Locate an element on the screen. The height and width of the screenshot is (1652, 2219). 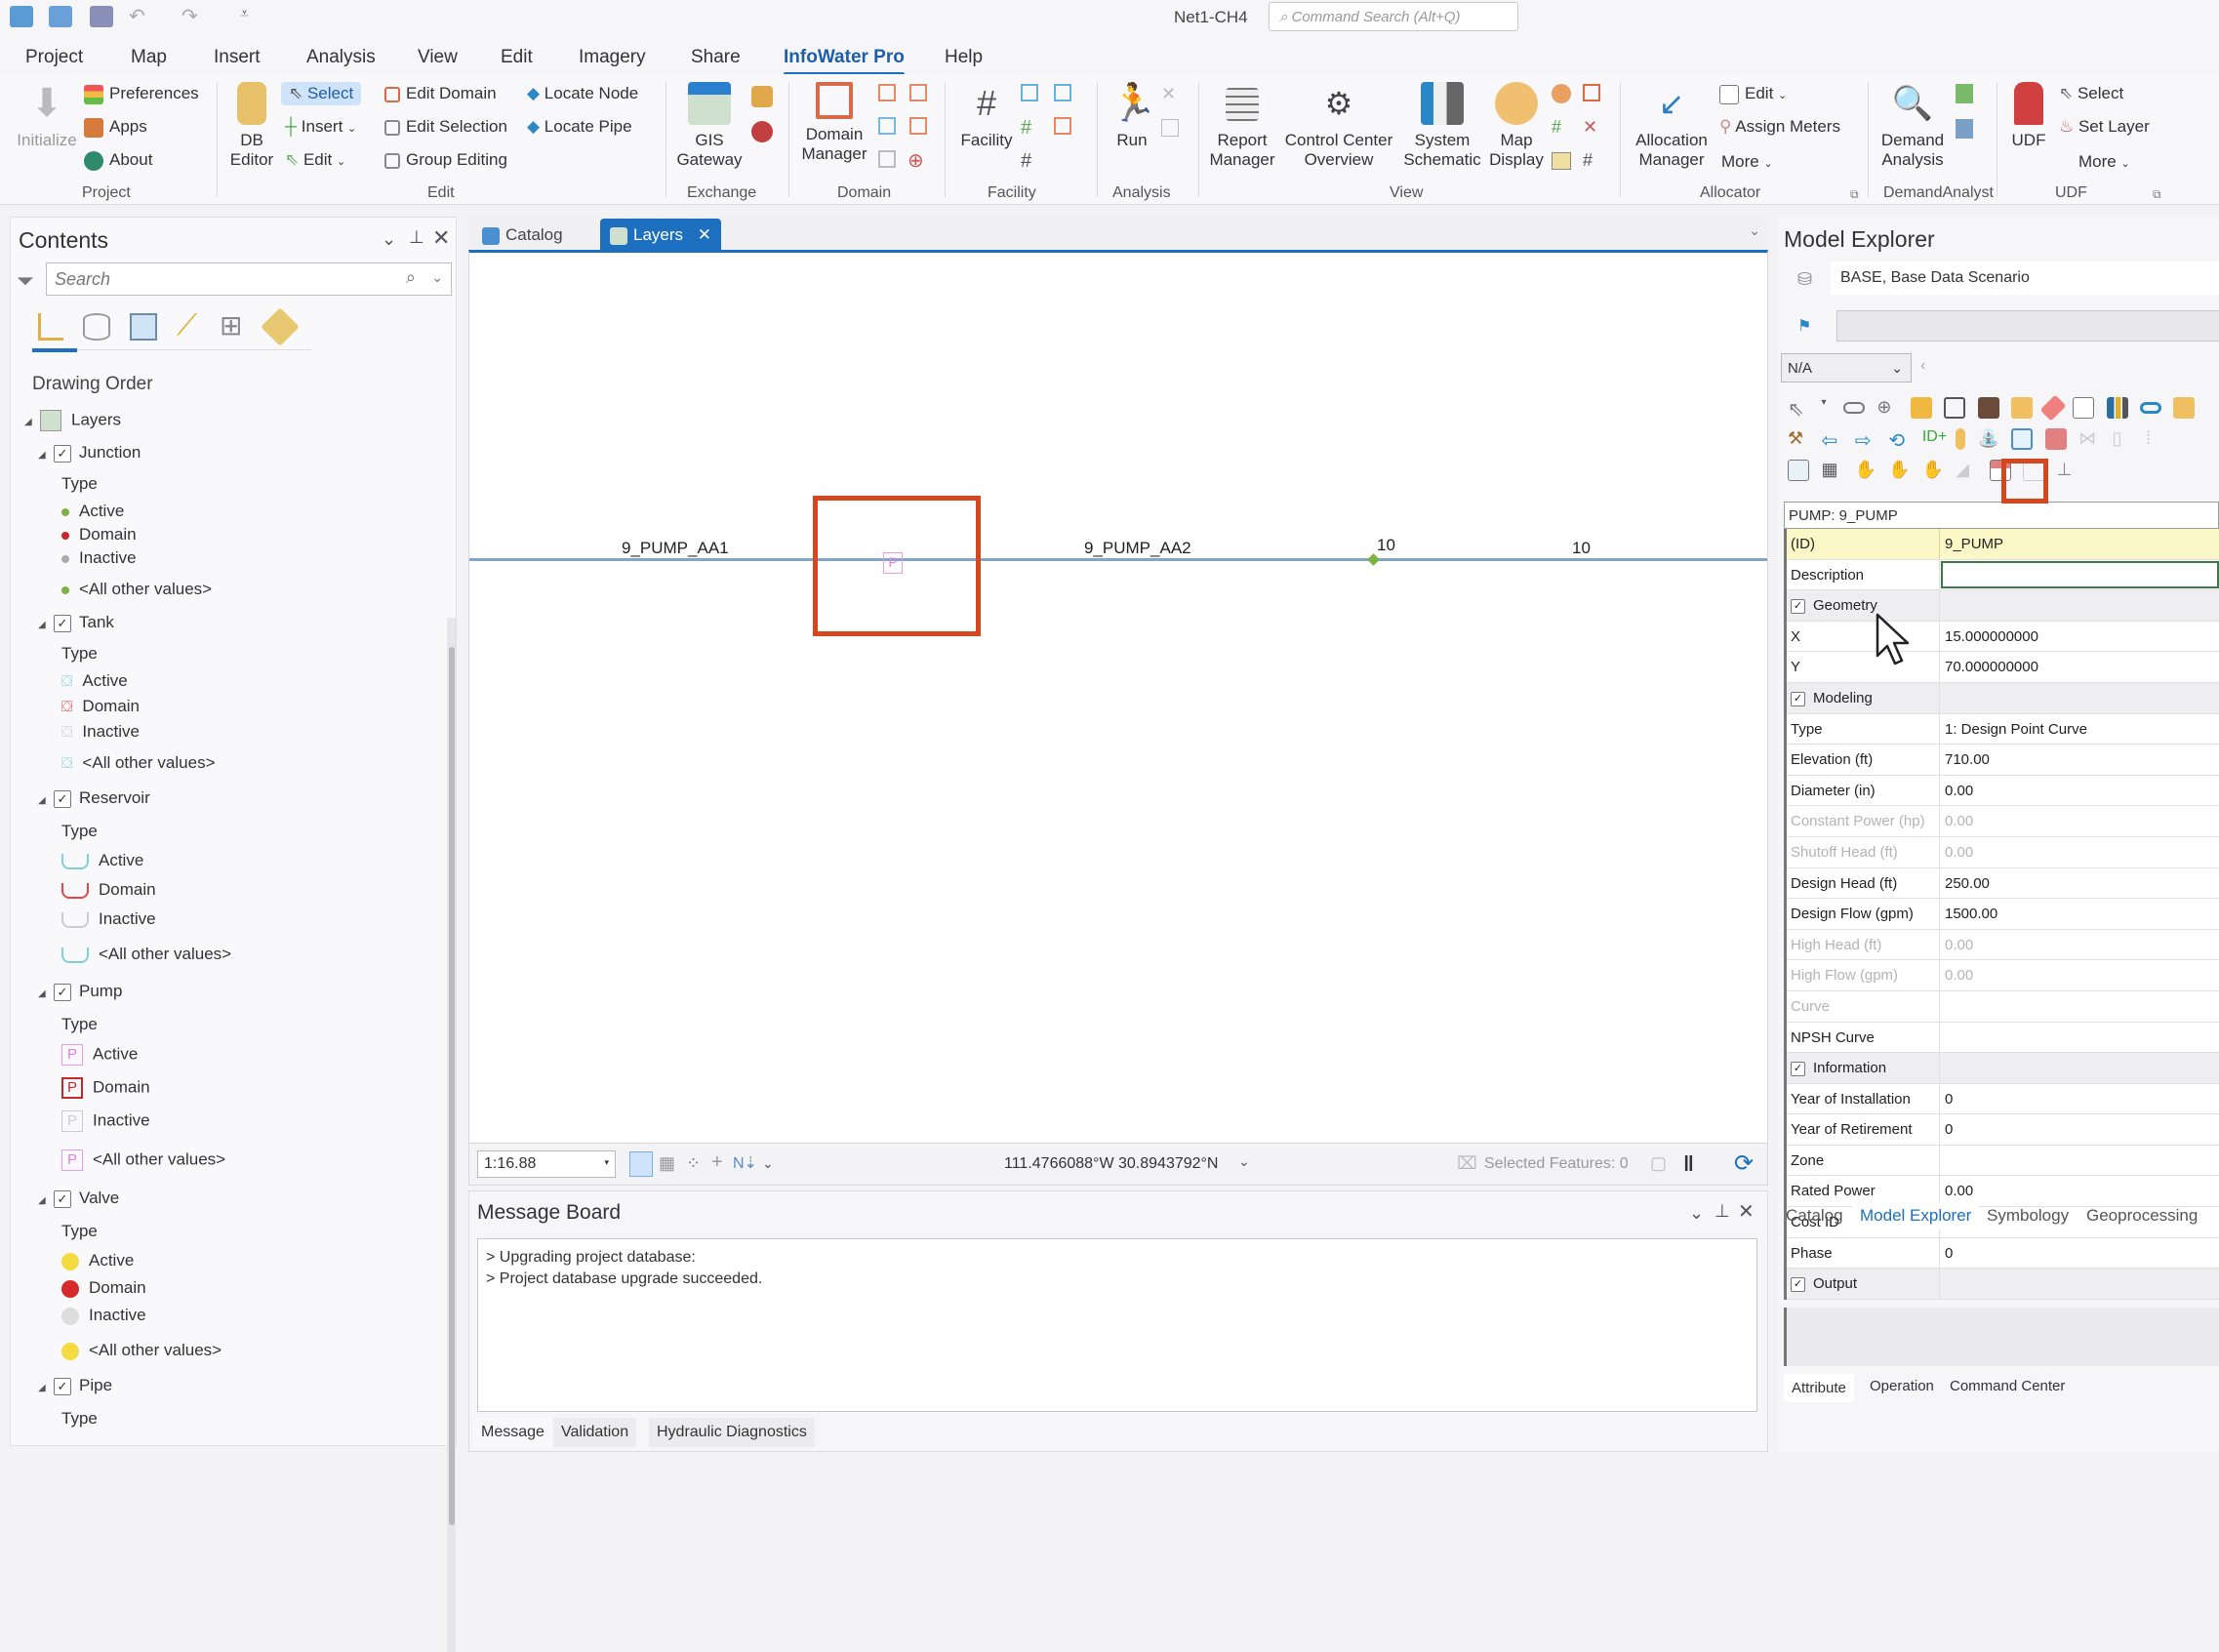
folder-photo-icon is located at coordinates (2185, 408).